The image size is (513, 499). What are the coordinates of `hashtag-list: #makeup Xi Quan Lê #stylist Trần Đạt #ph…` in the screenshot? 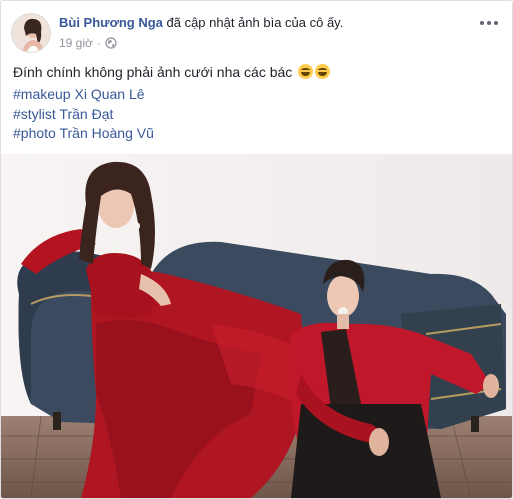 It's located at (83, 114).